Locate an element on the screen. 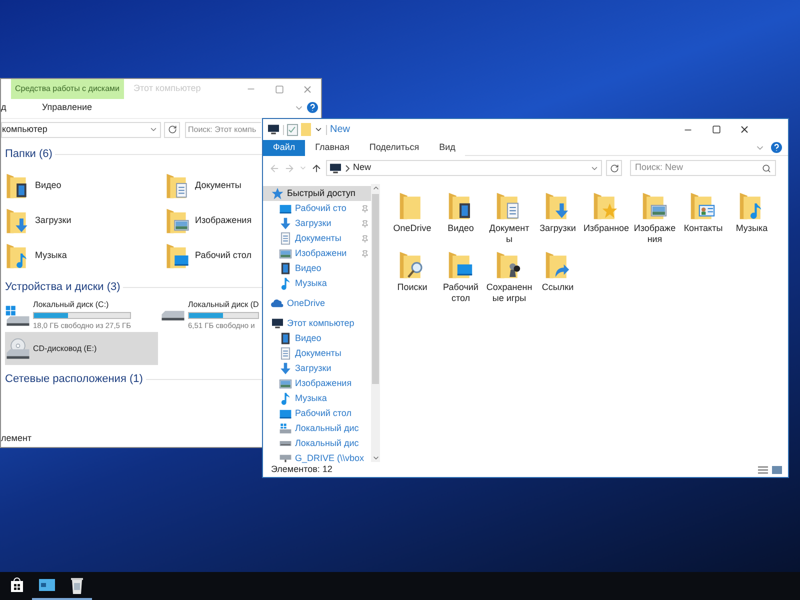 This screenshot has height=600, width=800. dropdown-icon is located at coordinates (153, 129).